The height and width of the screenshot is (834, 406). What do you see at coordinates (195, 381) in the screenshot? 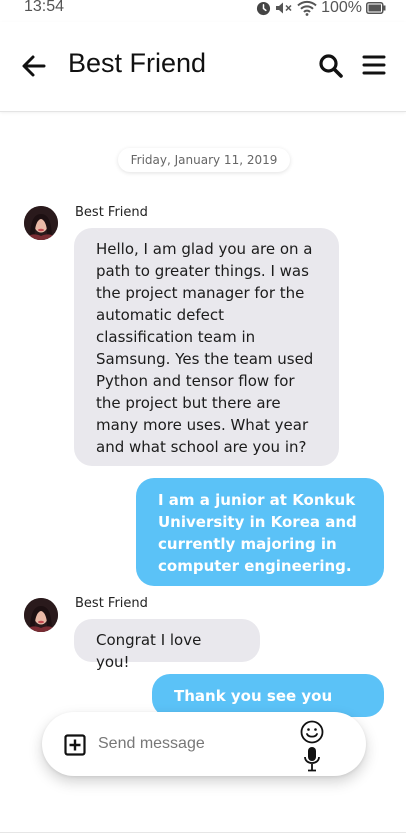
I see `message-line: Python and tensor flow for` at bounding box center [195, 381].